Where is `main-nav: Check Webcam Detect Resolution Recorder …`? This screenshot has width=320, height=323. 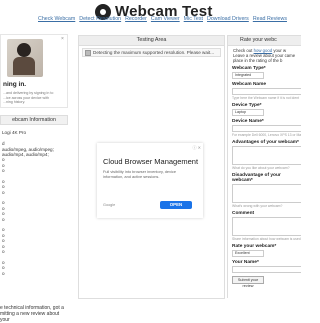 main-nav: Check Webcam Detect Resolution Recorder … is located at coordinates (162, 19).